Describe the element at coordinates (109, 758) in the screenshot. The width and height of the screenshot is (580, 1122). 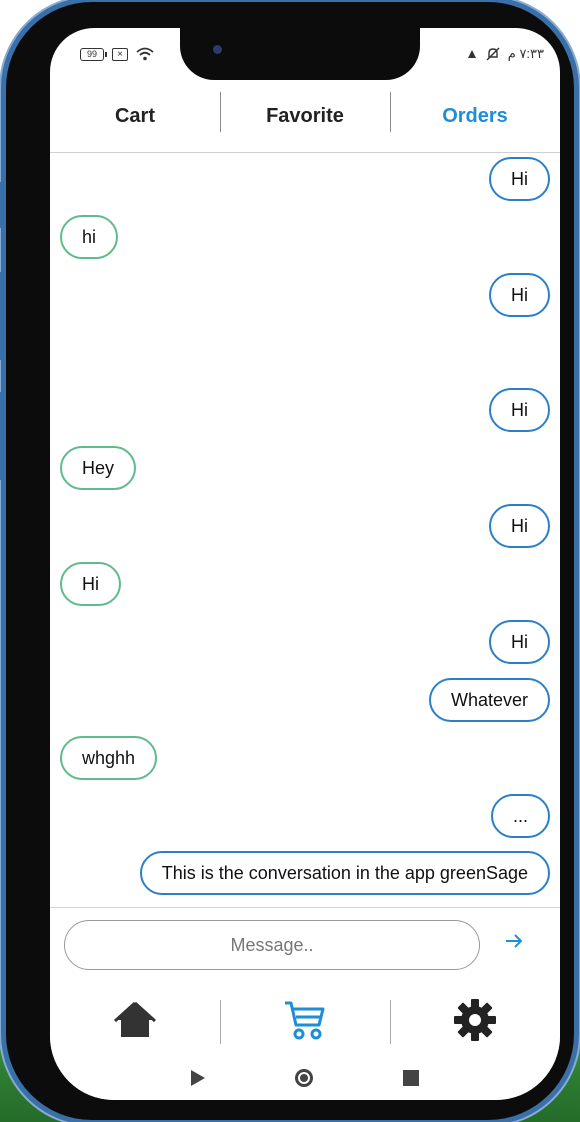
I see `message-received: whghh` at that location.